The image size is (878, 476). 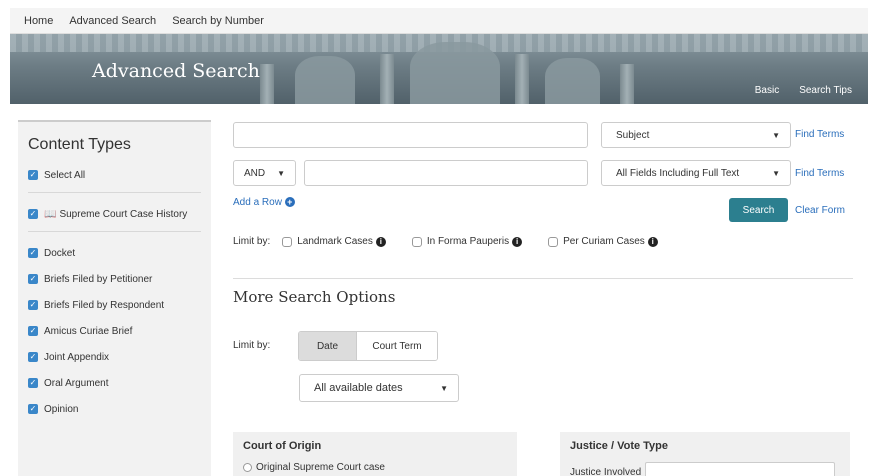 I want to click on book-icon: 📖, so click(x=50, y=214).